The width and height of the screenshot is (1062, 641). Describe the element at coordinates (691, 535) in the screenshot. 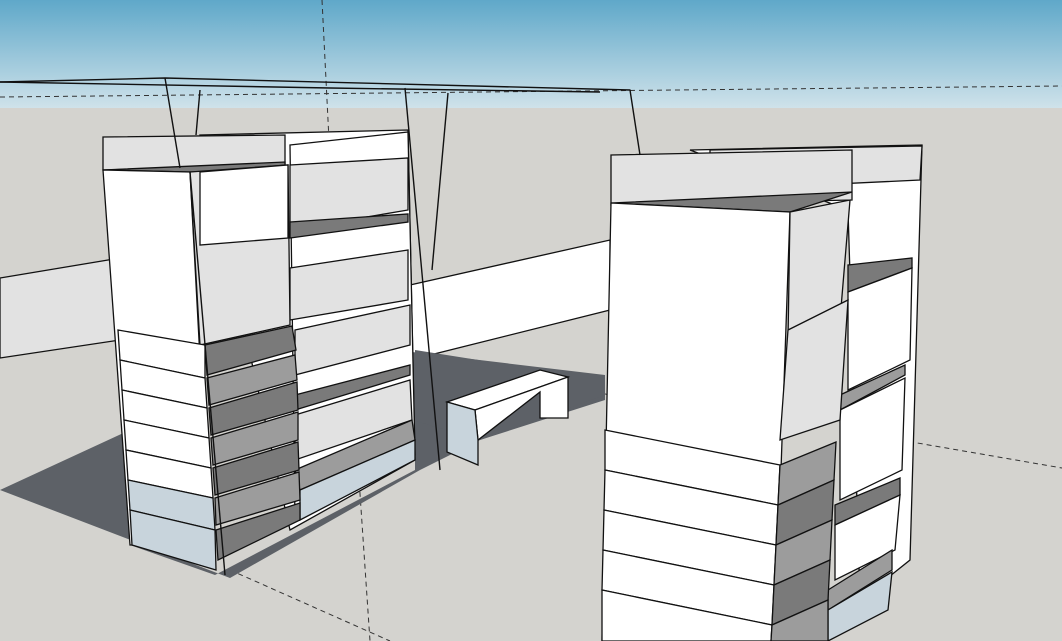

I see `drawer-stack-right` at that location.